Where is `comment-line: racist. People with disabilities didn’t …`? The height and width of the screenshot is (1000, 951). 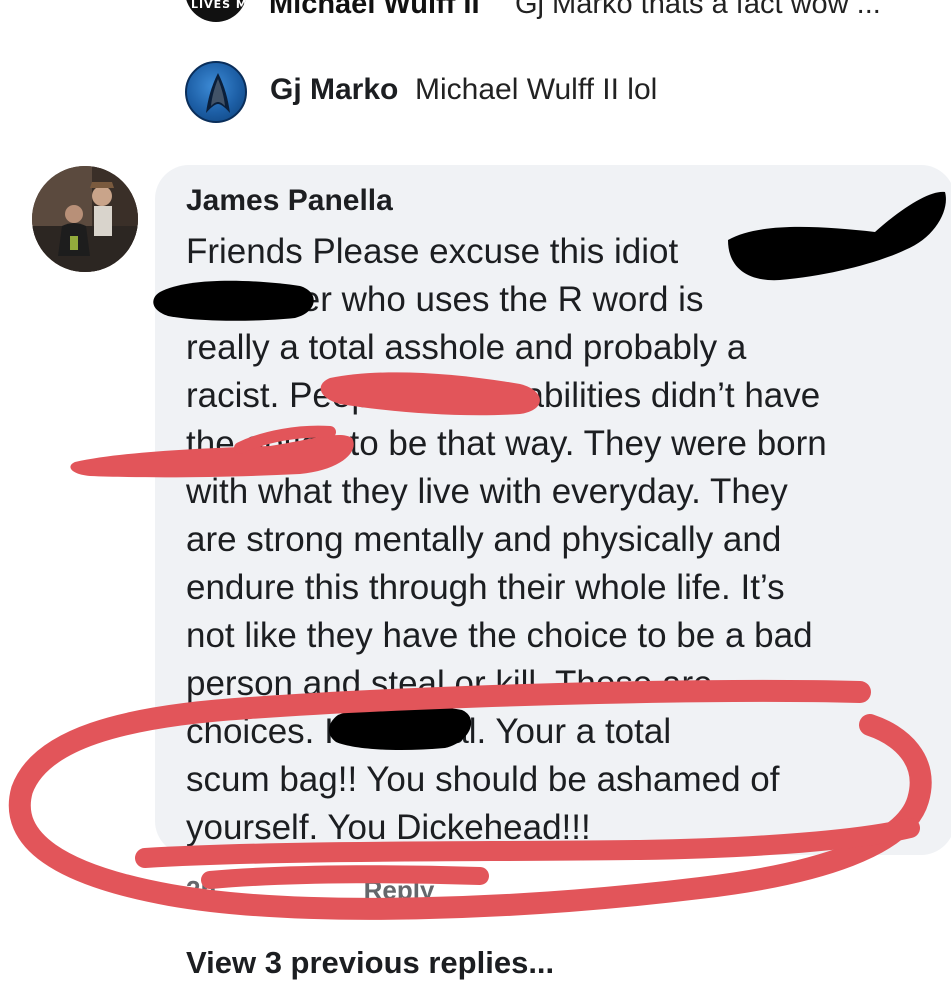
comment-line: racist. People with disabilities didn’t … is located at coordinates (503, 395).